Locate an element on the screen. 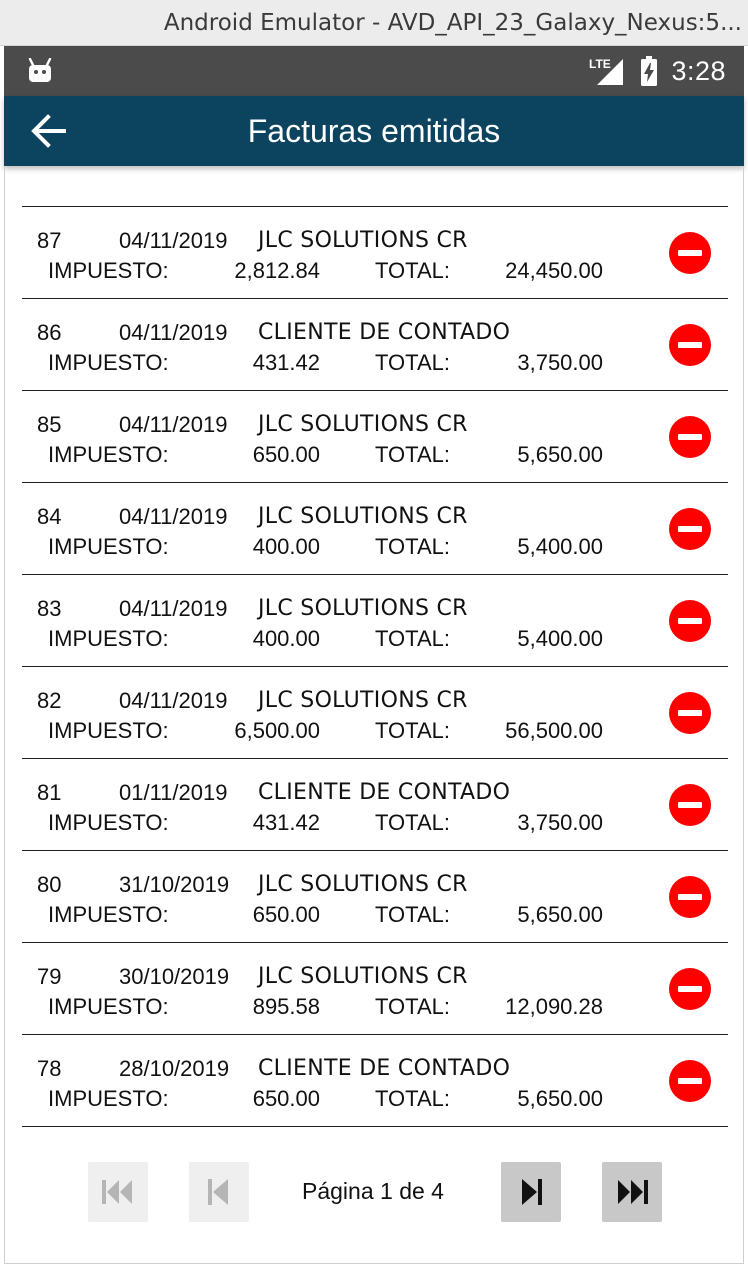 Image resolution: width=748 pixels, height=1268 pixels. status-bar: LTE 3:28 is located at coordinates (374, 71).